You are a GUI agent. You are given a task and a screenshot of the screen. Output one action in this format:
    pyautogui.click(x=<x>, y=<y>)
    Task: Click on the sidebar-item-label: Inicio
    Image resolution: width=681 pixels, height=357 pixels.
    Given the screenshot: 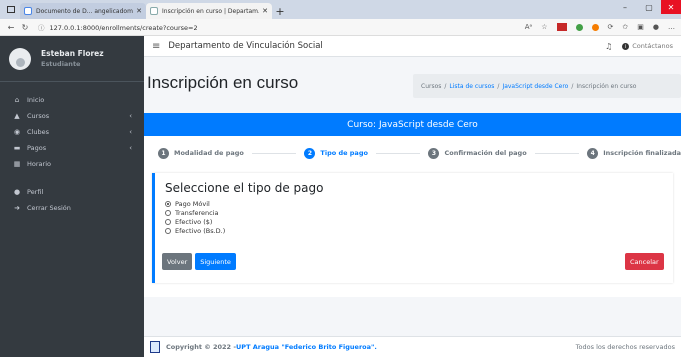 What is the action you would take?
    pyautogui.click(x=36, y=100)
    